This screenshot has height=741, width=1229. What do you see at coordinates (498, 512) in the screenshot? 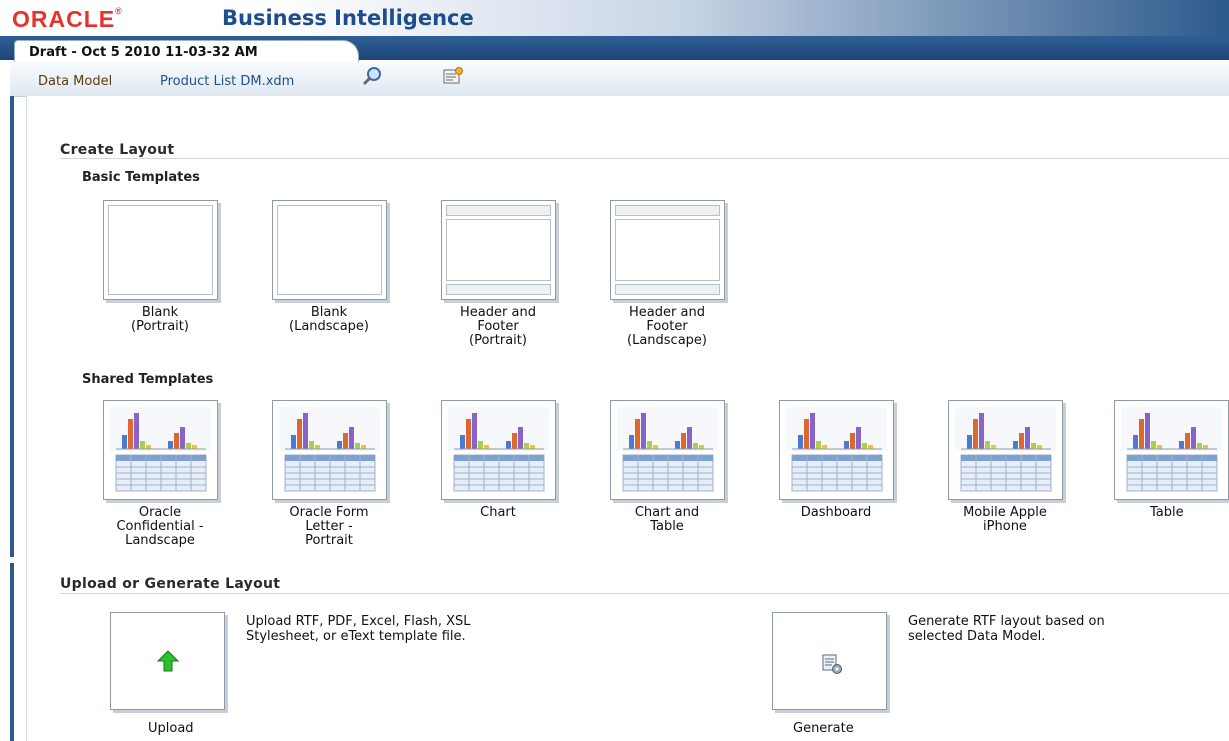
I see `template-label: Chart` at bounding box center [498, 512].